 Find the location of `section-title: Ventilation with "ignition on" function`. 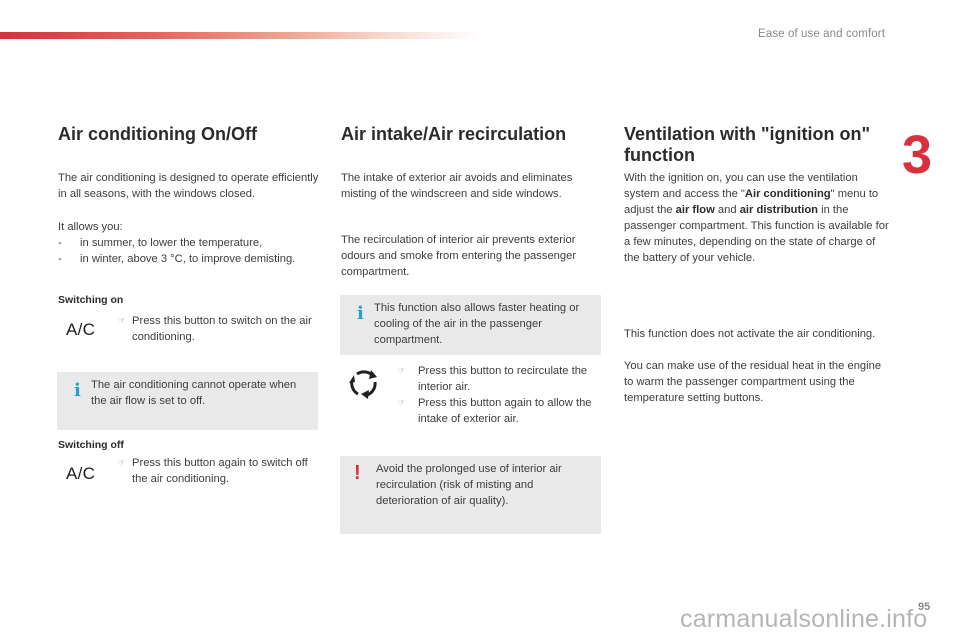

section-title: Ventilation with "ignition on" function is located at coordinates (747, 144).